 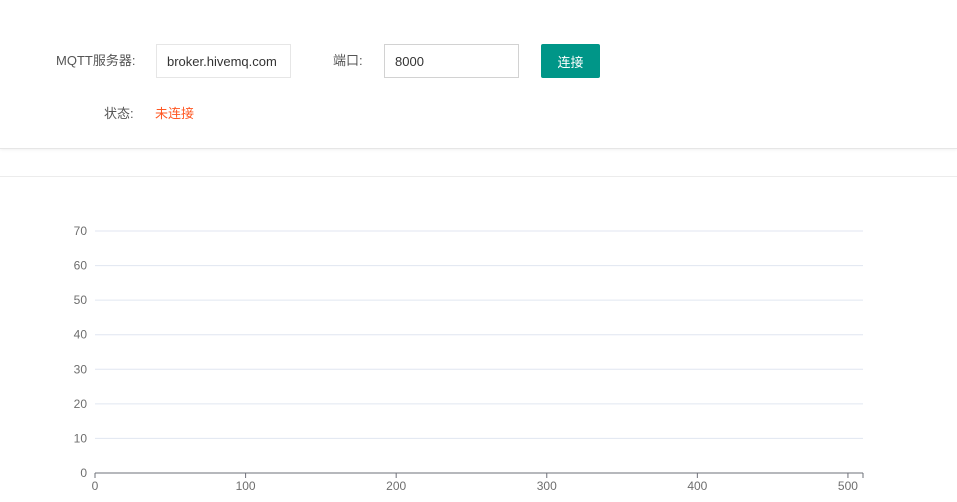 I want to click on x-tick-label: 200, so click(x=396, y=486).